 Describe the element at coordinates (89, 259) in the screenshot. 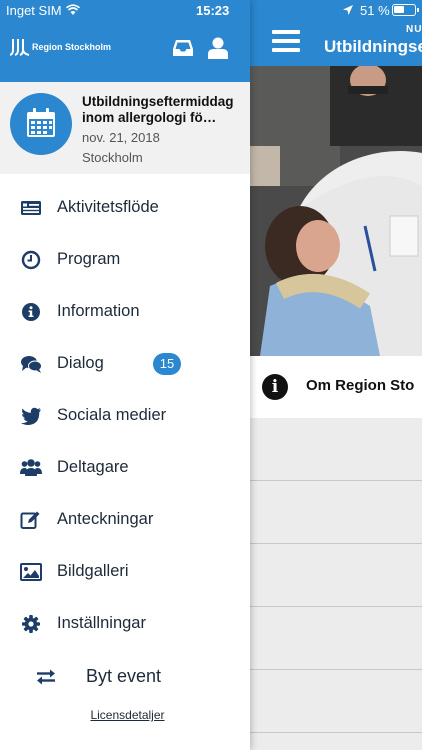

I see `menu-label-program: Program` at that location.